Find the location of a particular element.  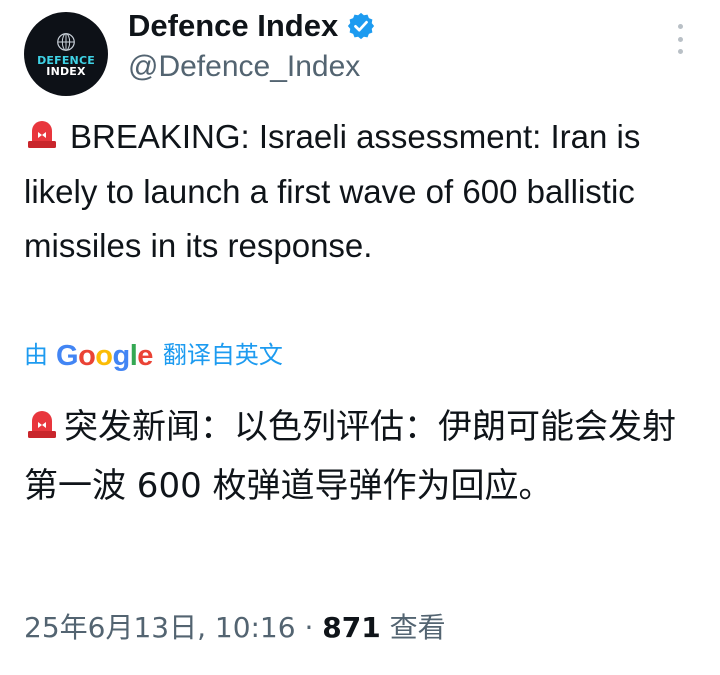

views-label: 查看 is located at coordinates (417, 627).